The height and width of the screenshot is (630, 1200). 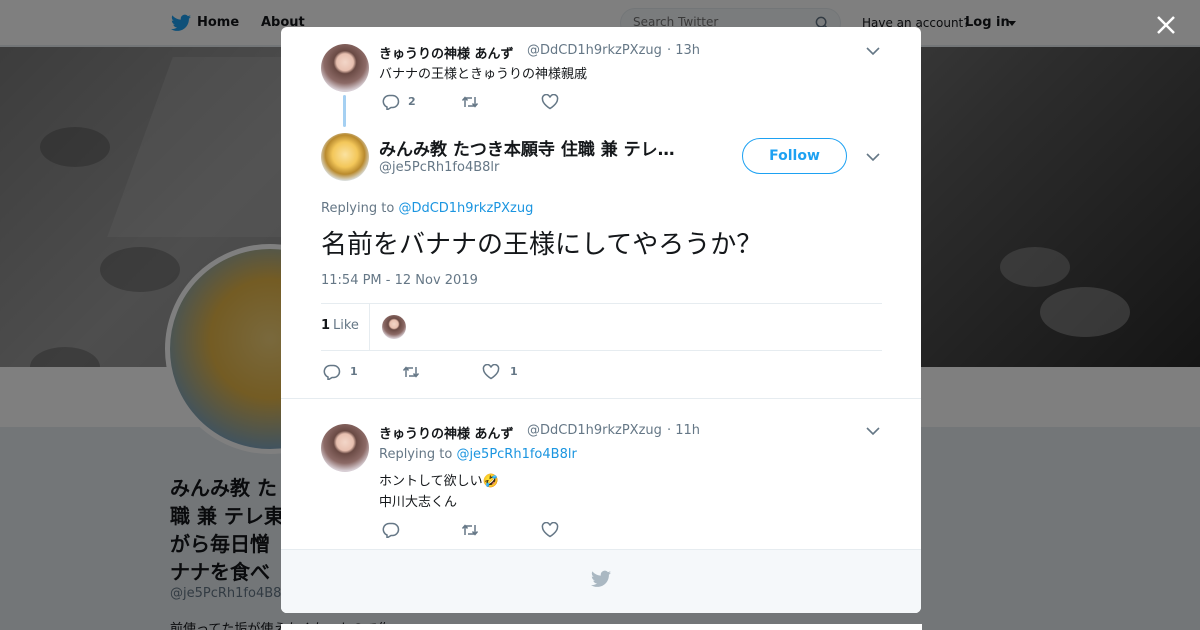 What do you see at coordinates (594, 430) in the screenshot?
I see `reply-tweet-handle: @DdCD1h9rkzPXzug` at bounding box center [594, 430].